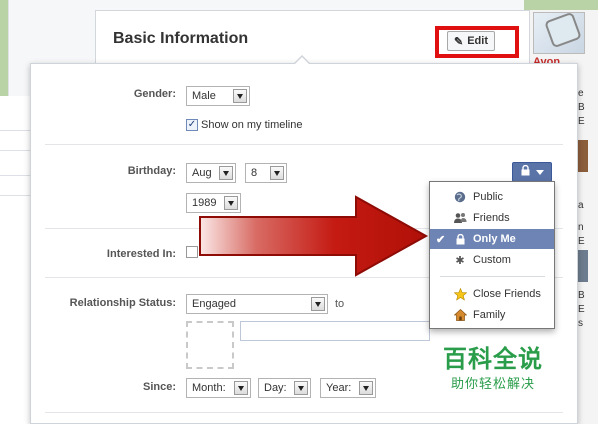 This screenshot has width=598, height=424. I want to click on since-label: Since:, so click(159, 387).